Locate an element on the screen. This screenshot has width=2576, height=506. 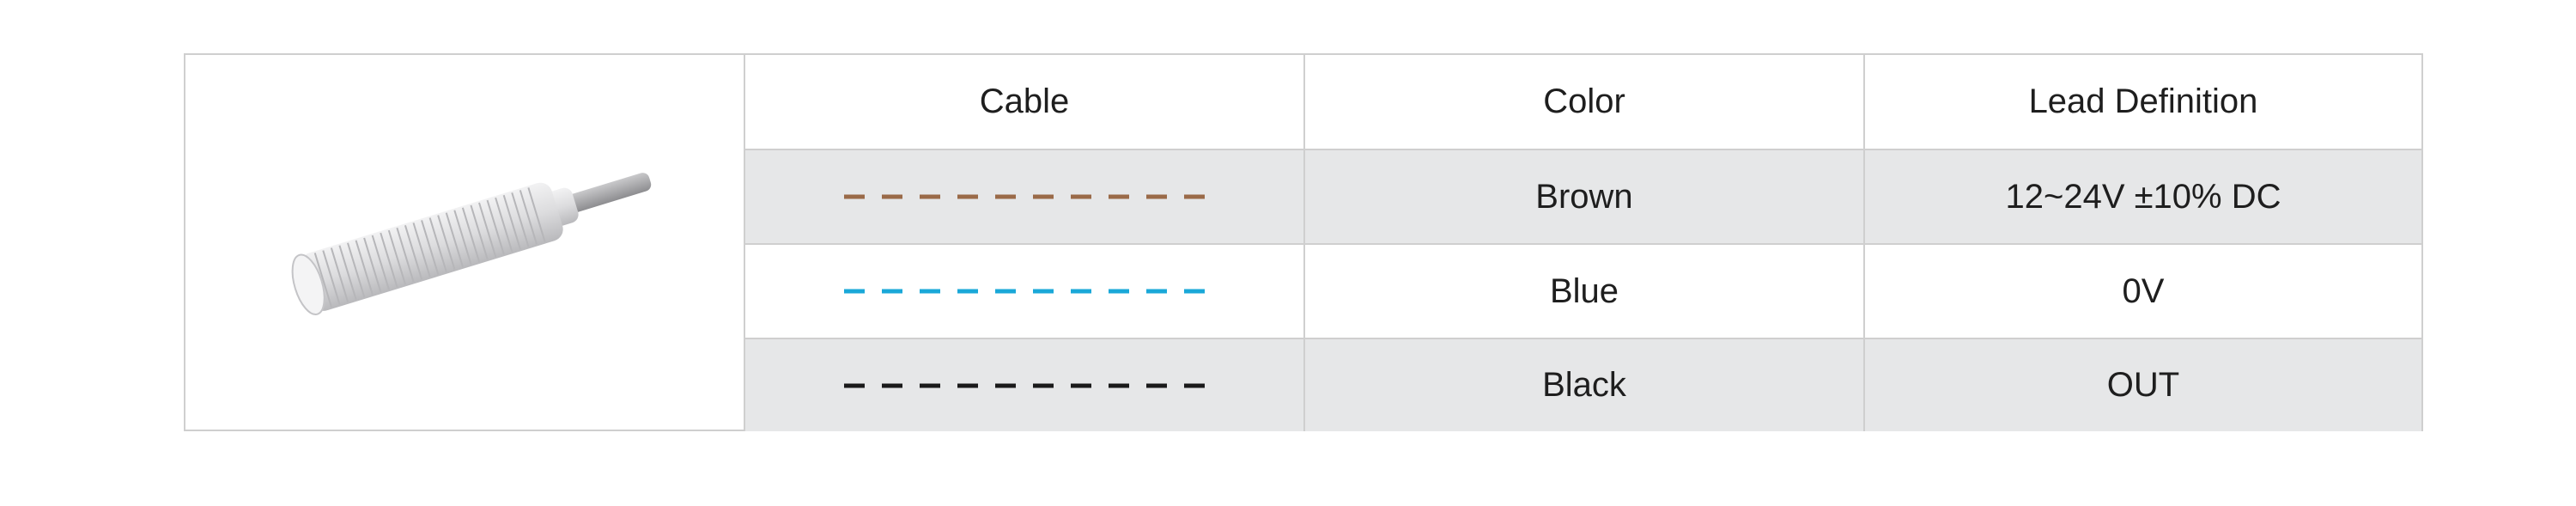
color-cell-black: Black is located at coordinates (1583, 384).